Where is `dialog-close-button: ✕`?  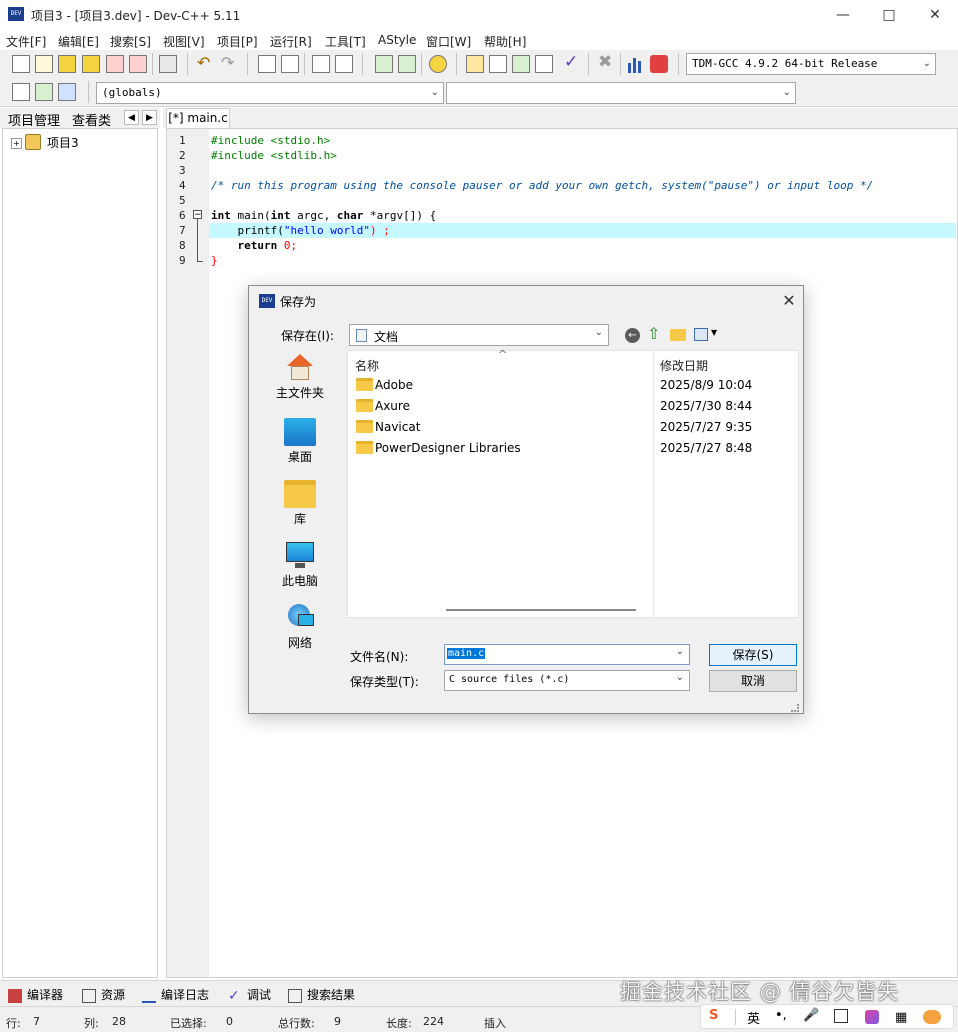
dialog-close-button: ✕ is located at coordinates (789, 301).